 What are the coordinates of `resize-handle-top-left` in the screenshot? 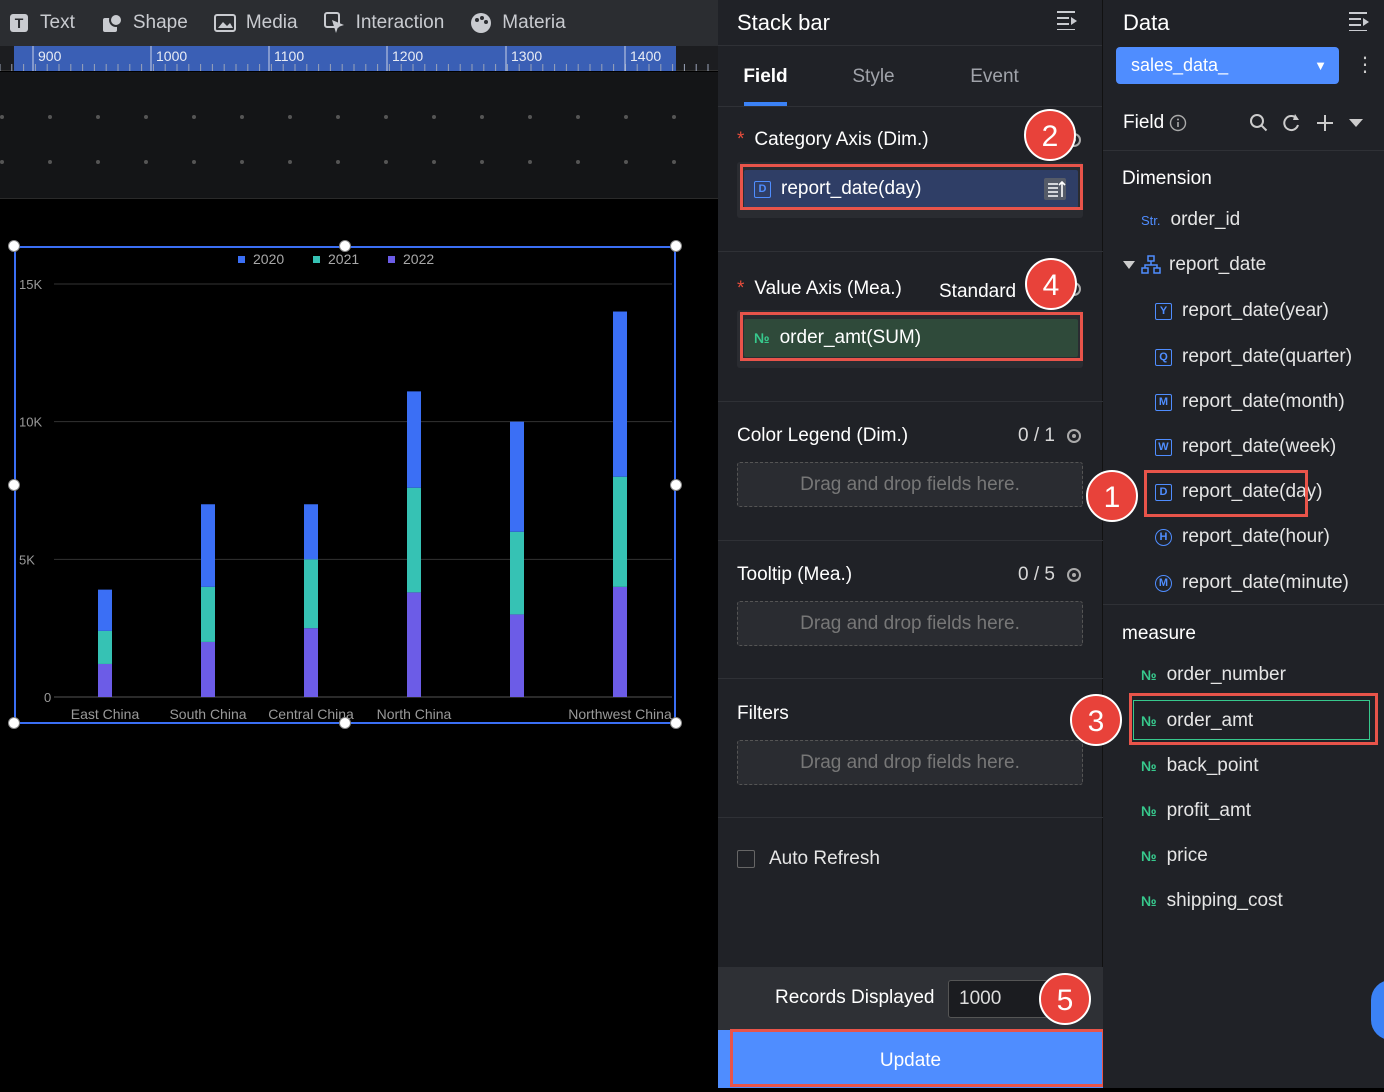 It's located at (14, 246).